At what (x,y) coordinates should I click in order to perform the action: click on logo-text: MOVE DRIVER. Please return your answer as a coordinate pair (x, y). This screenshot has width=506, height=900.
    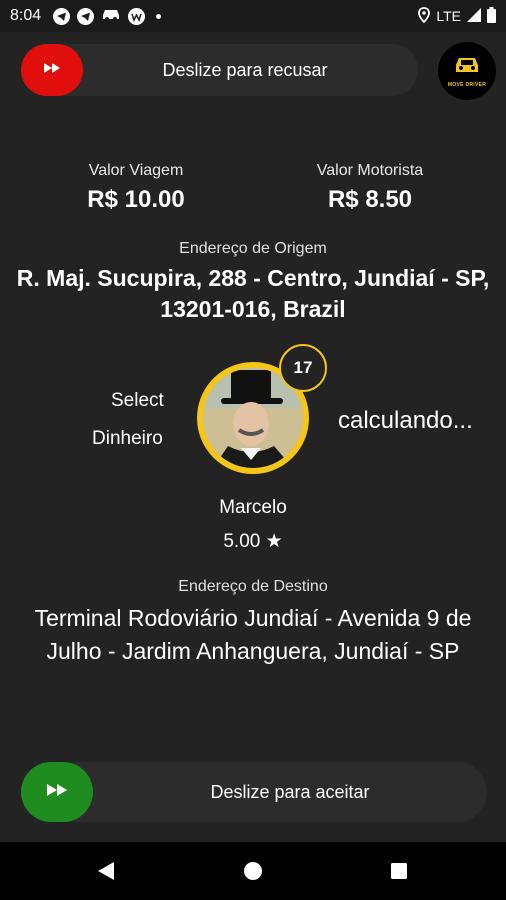
    Looking at the image, I should click on (467, 84).